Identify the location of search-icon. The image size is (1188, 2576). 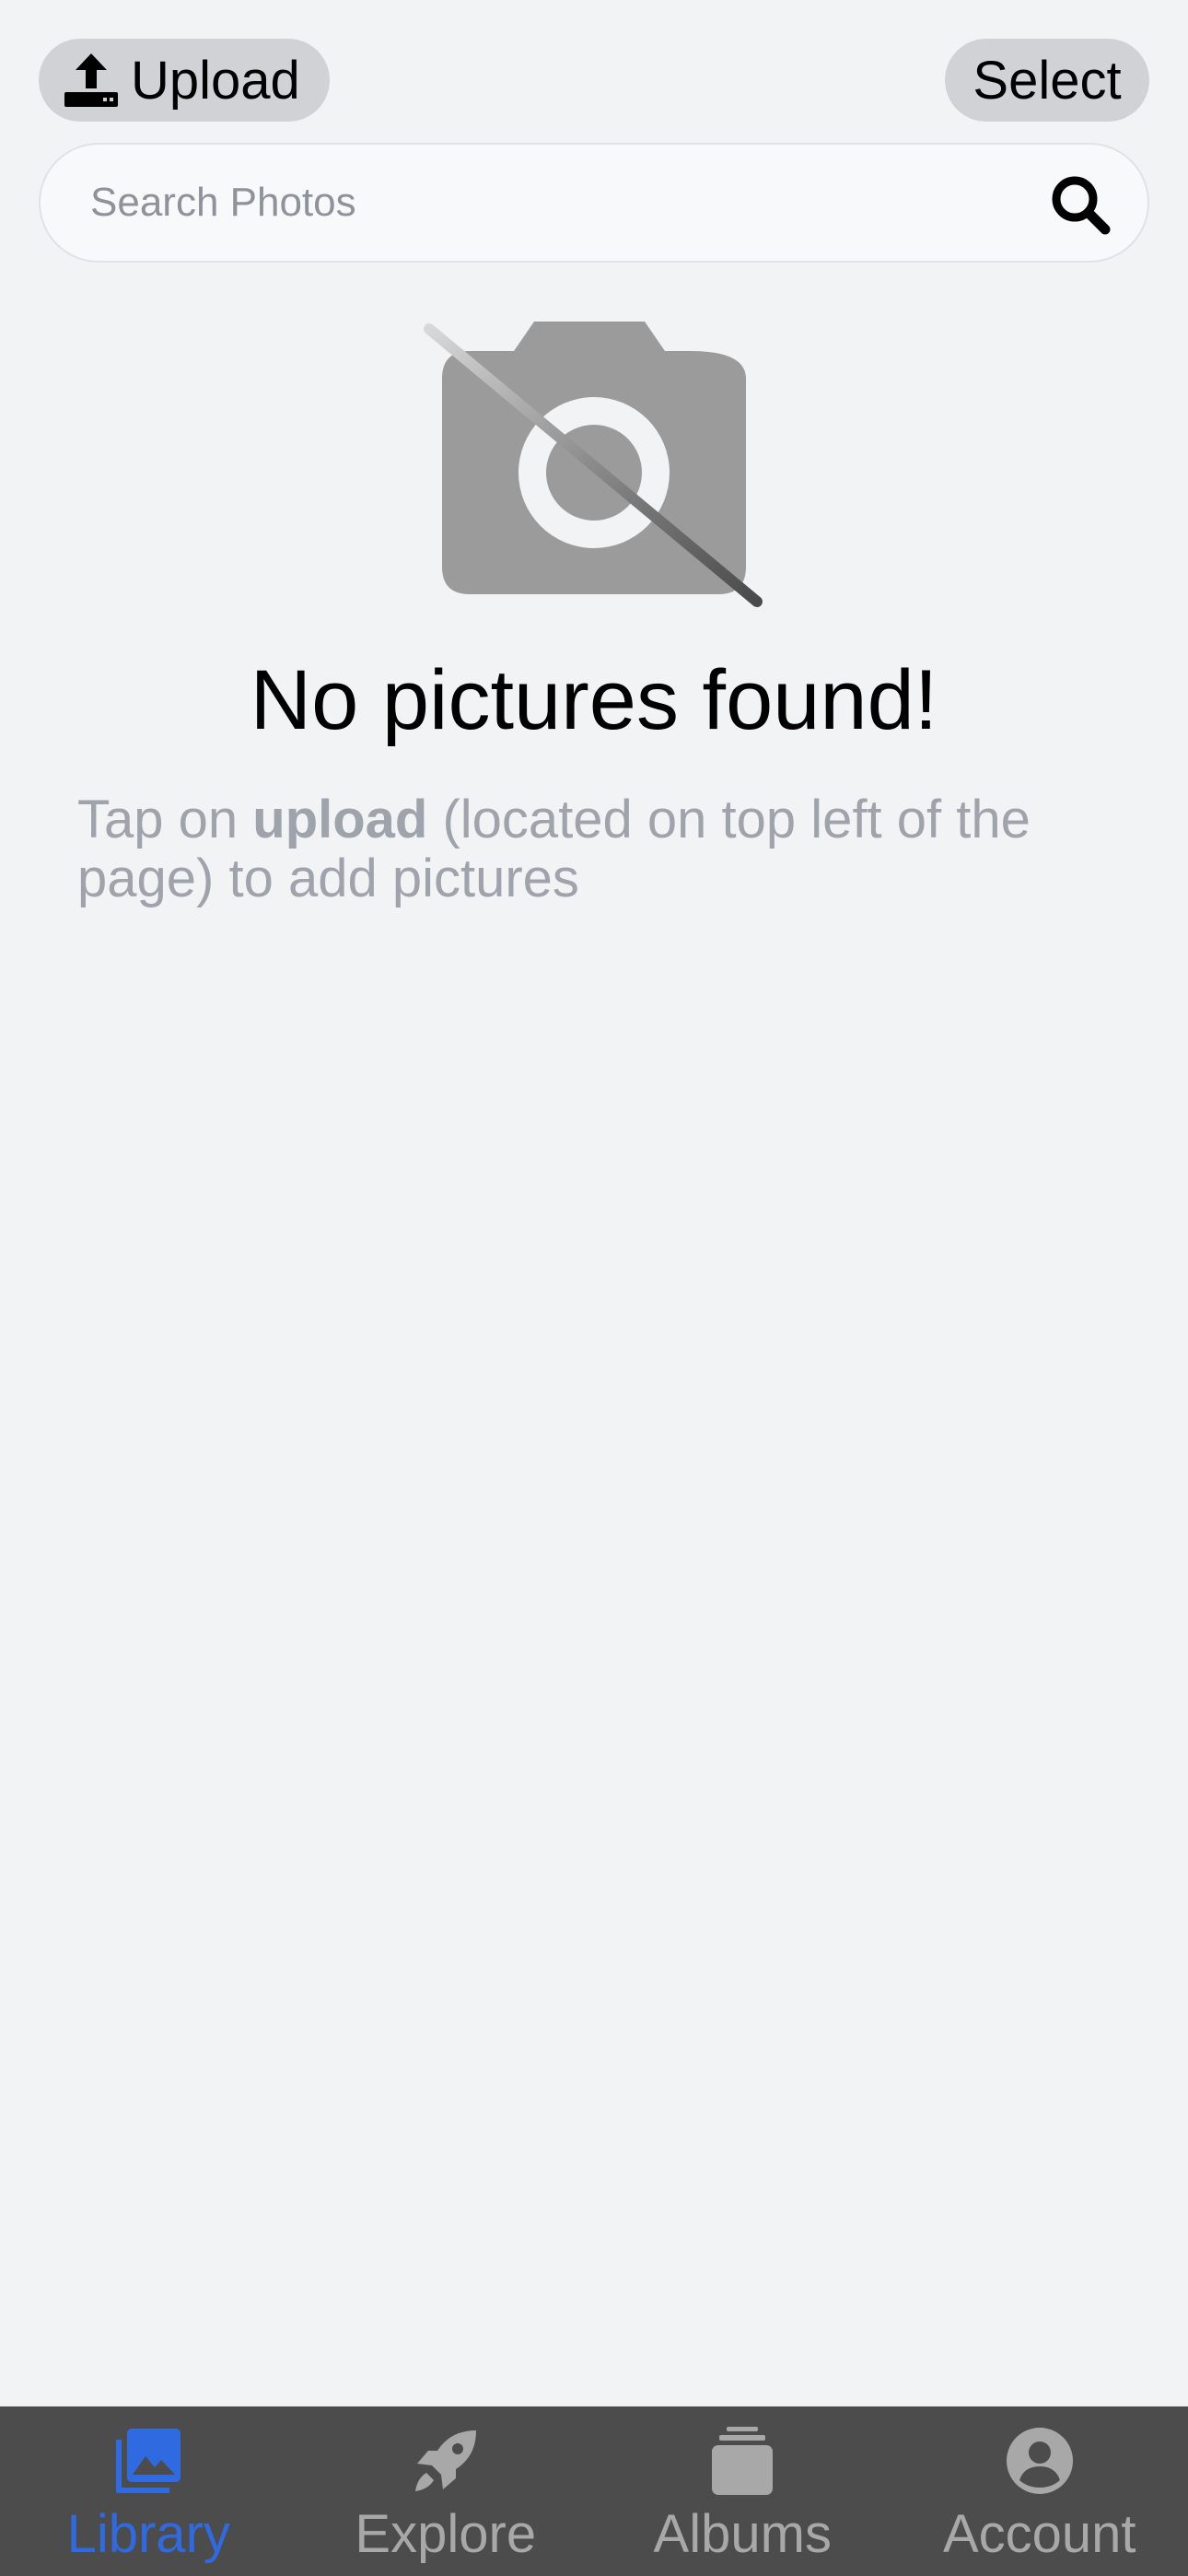
(1080, 204).